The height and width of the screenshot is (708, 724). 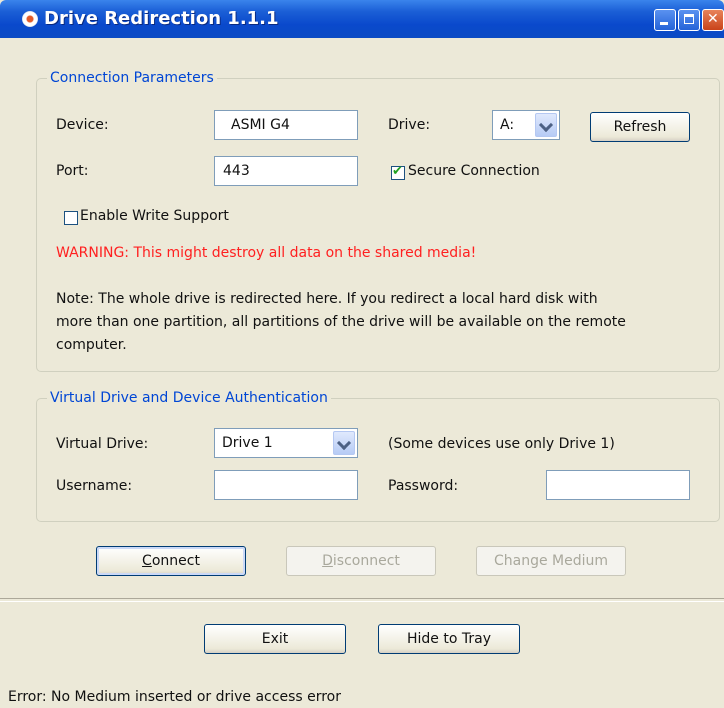 What do you see at coordinates (94, 486) in the screenshot?
I see `username-label: Username:` at bounding box center [94, 486].